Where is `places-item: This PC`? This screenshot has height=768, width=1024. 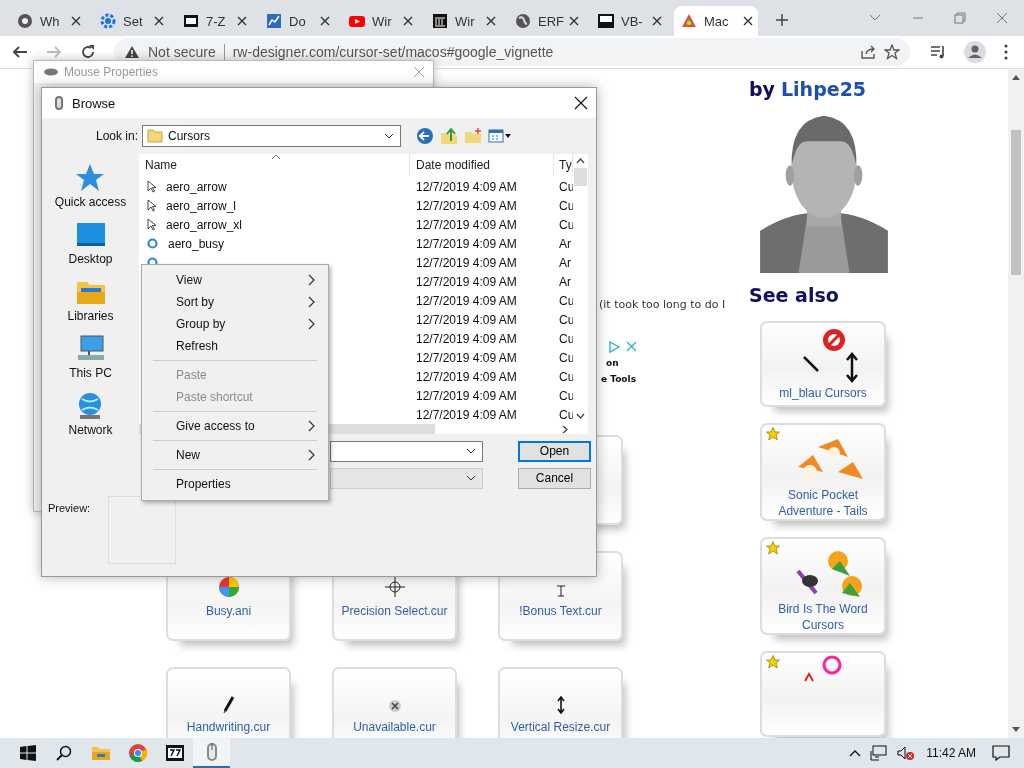 places-item: This PC is located at coordinates (90, 356).